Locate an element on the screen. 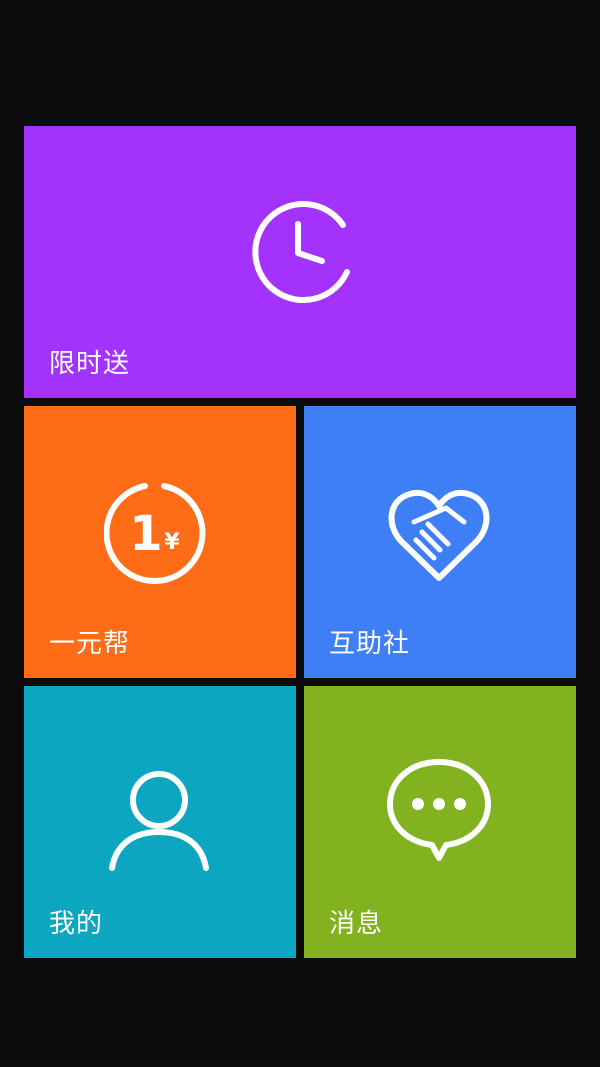 This screenshot has width=600, height=1067. handshake-heart-icon is located at coordinates (439, 535).